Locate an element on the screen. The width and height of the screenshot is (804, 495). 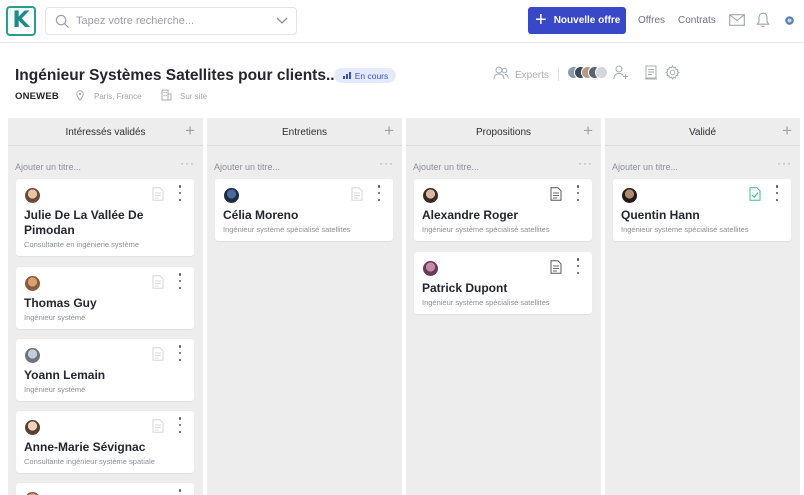
new-offer-button: + Nouvelle offre is located at coordinates (577, 20).